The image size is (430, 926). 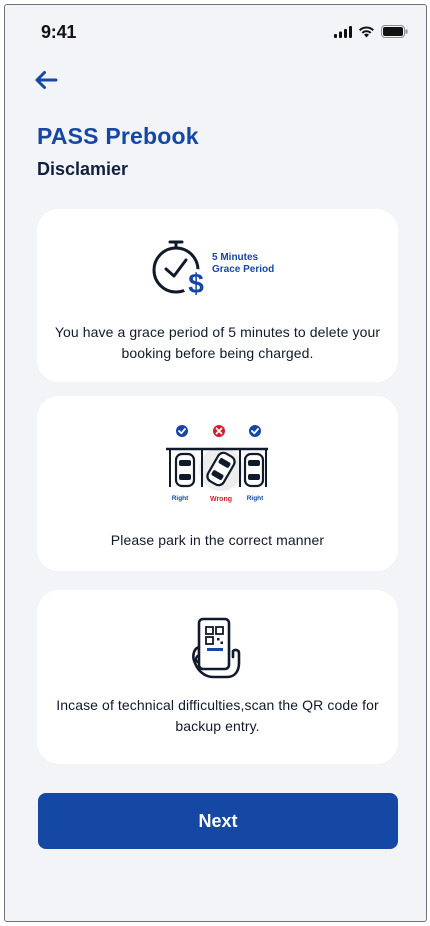 I want to click on wrong-label: Wrong, so click(x=221, y=499).